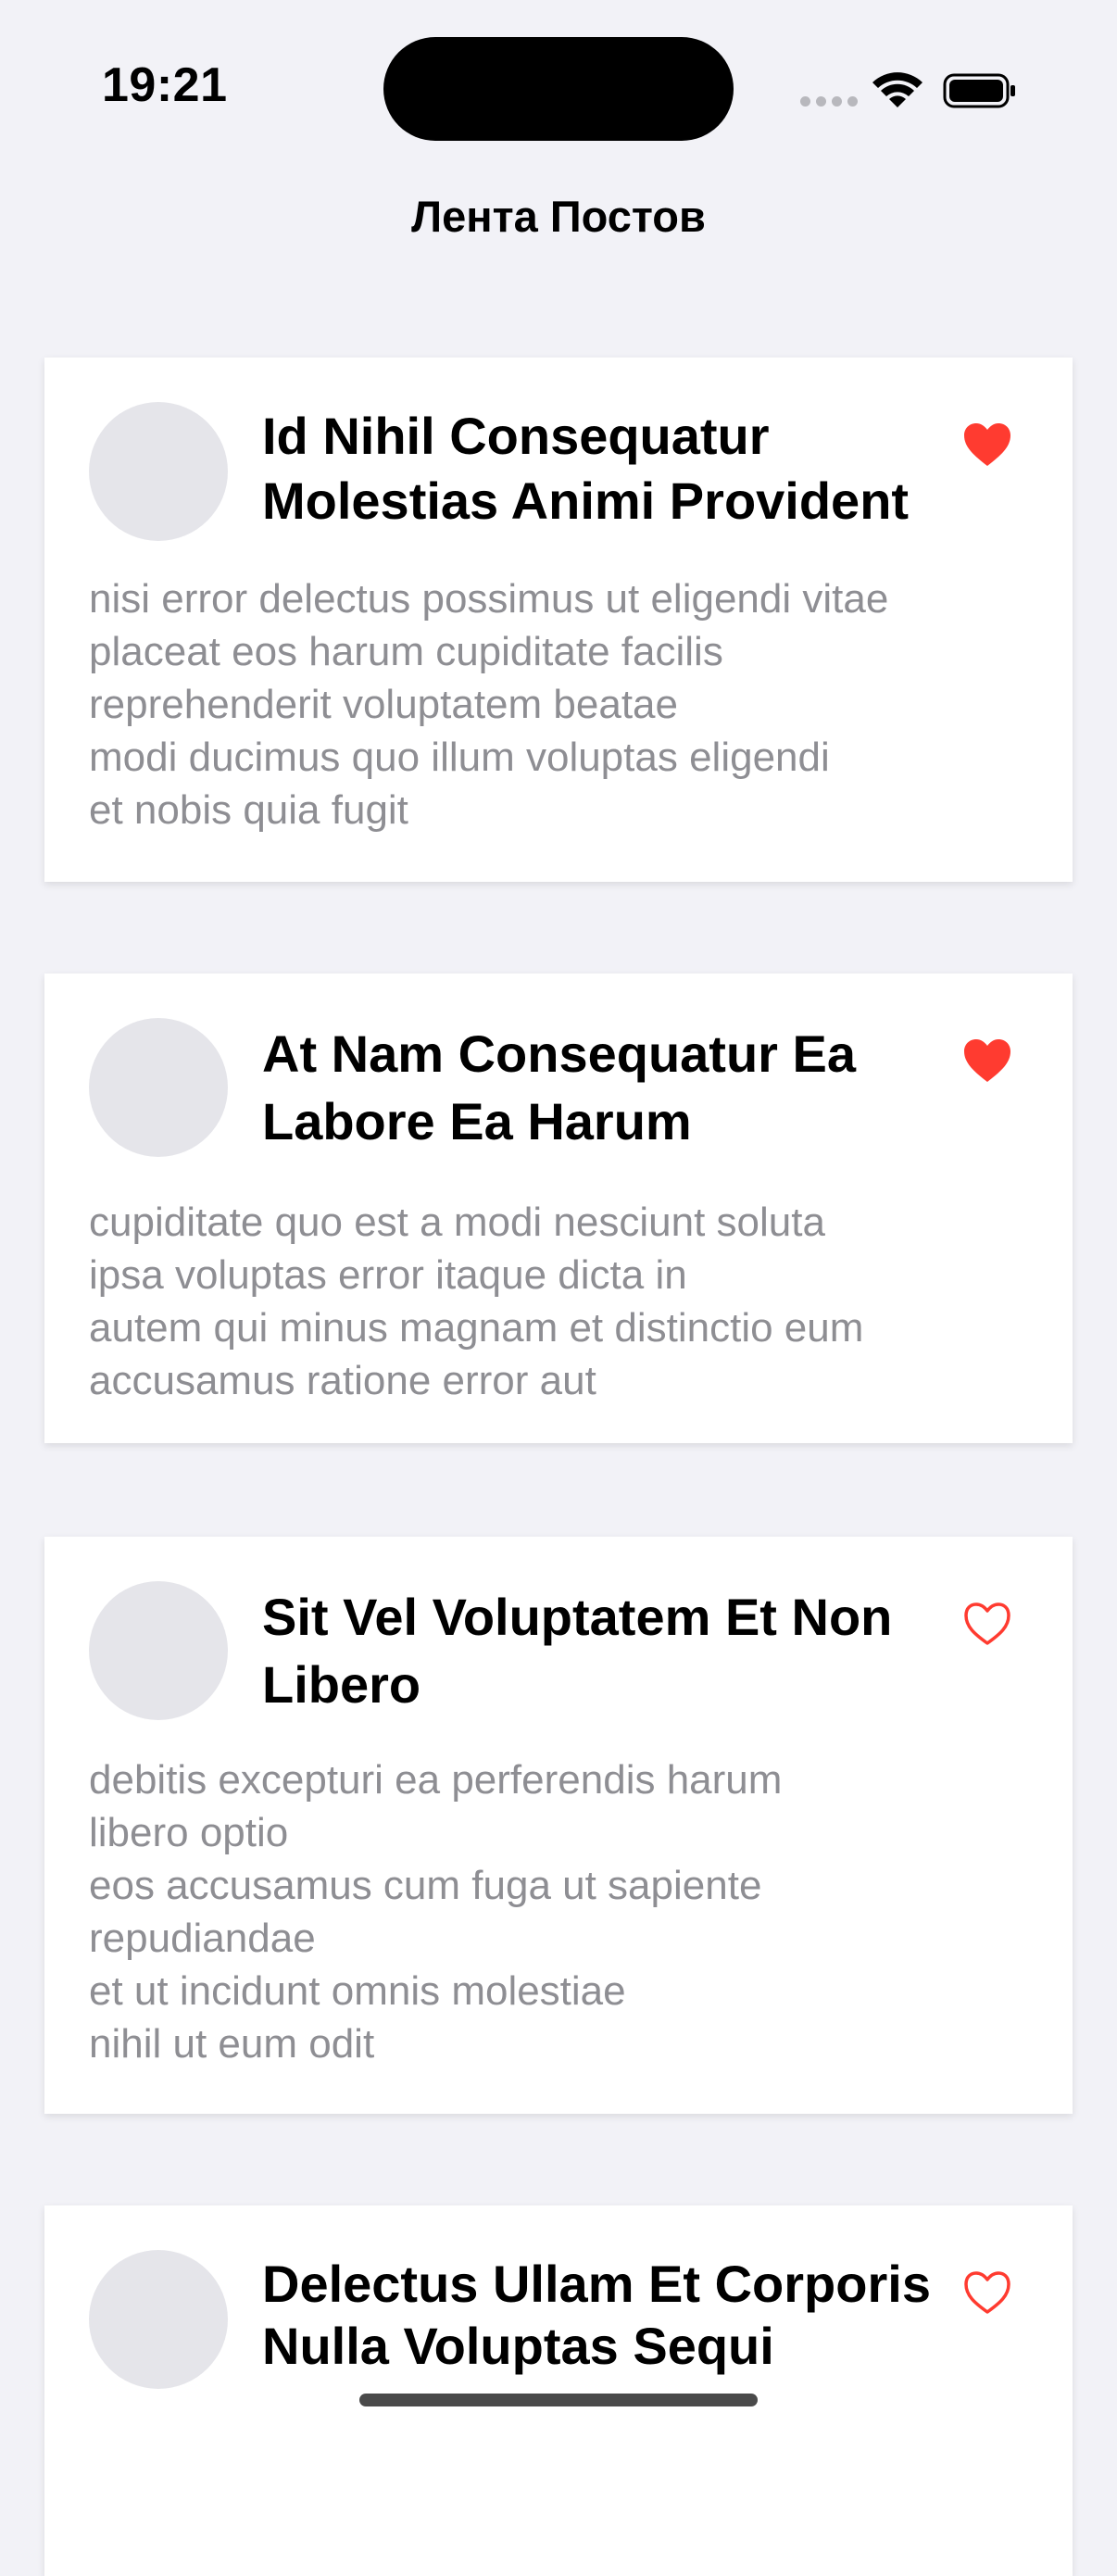 This screenshot has width=1117, height=2576. What do you see at coordinates (559, 1087) in the screenshot?
I see `post-title: At Nam Consequatur Ea Labore Ea Harum` at bounding box center [559, 1087].